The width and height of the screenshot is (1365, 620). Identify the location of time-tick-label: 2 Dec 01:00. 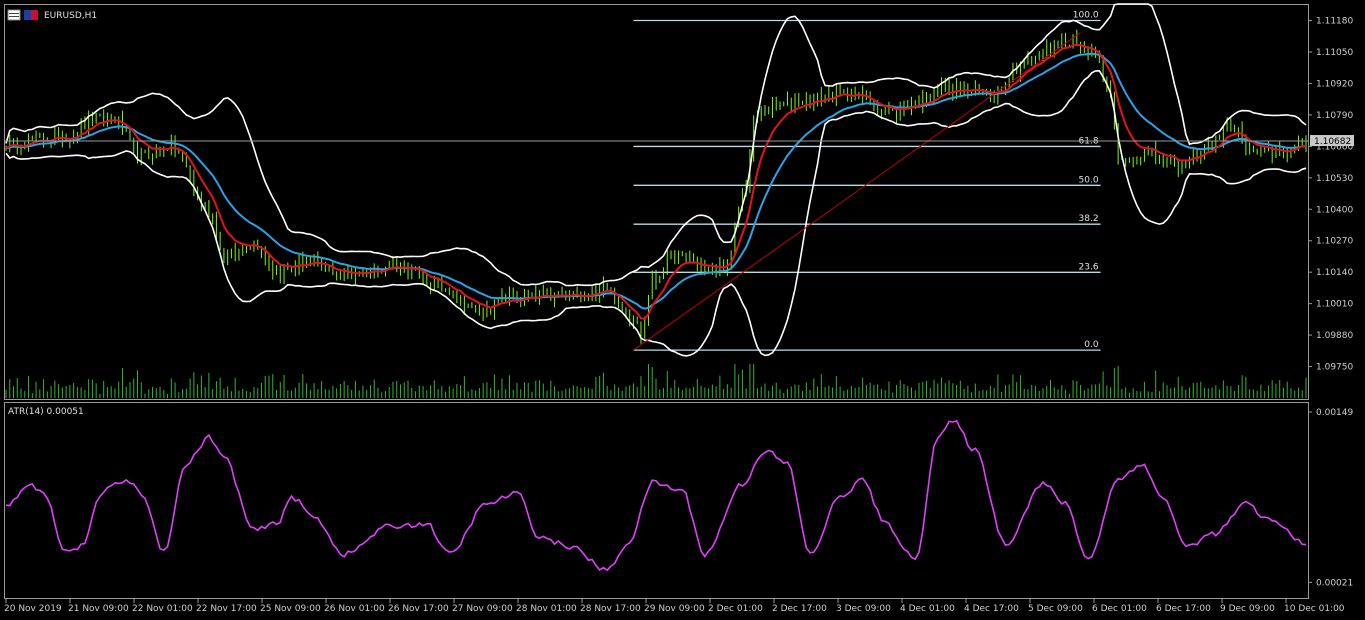
(735, 609).